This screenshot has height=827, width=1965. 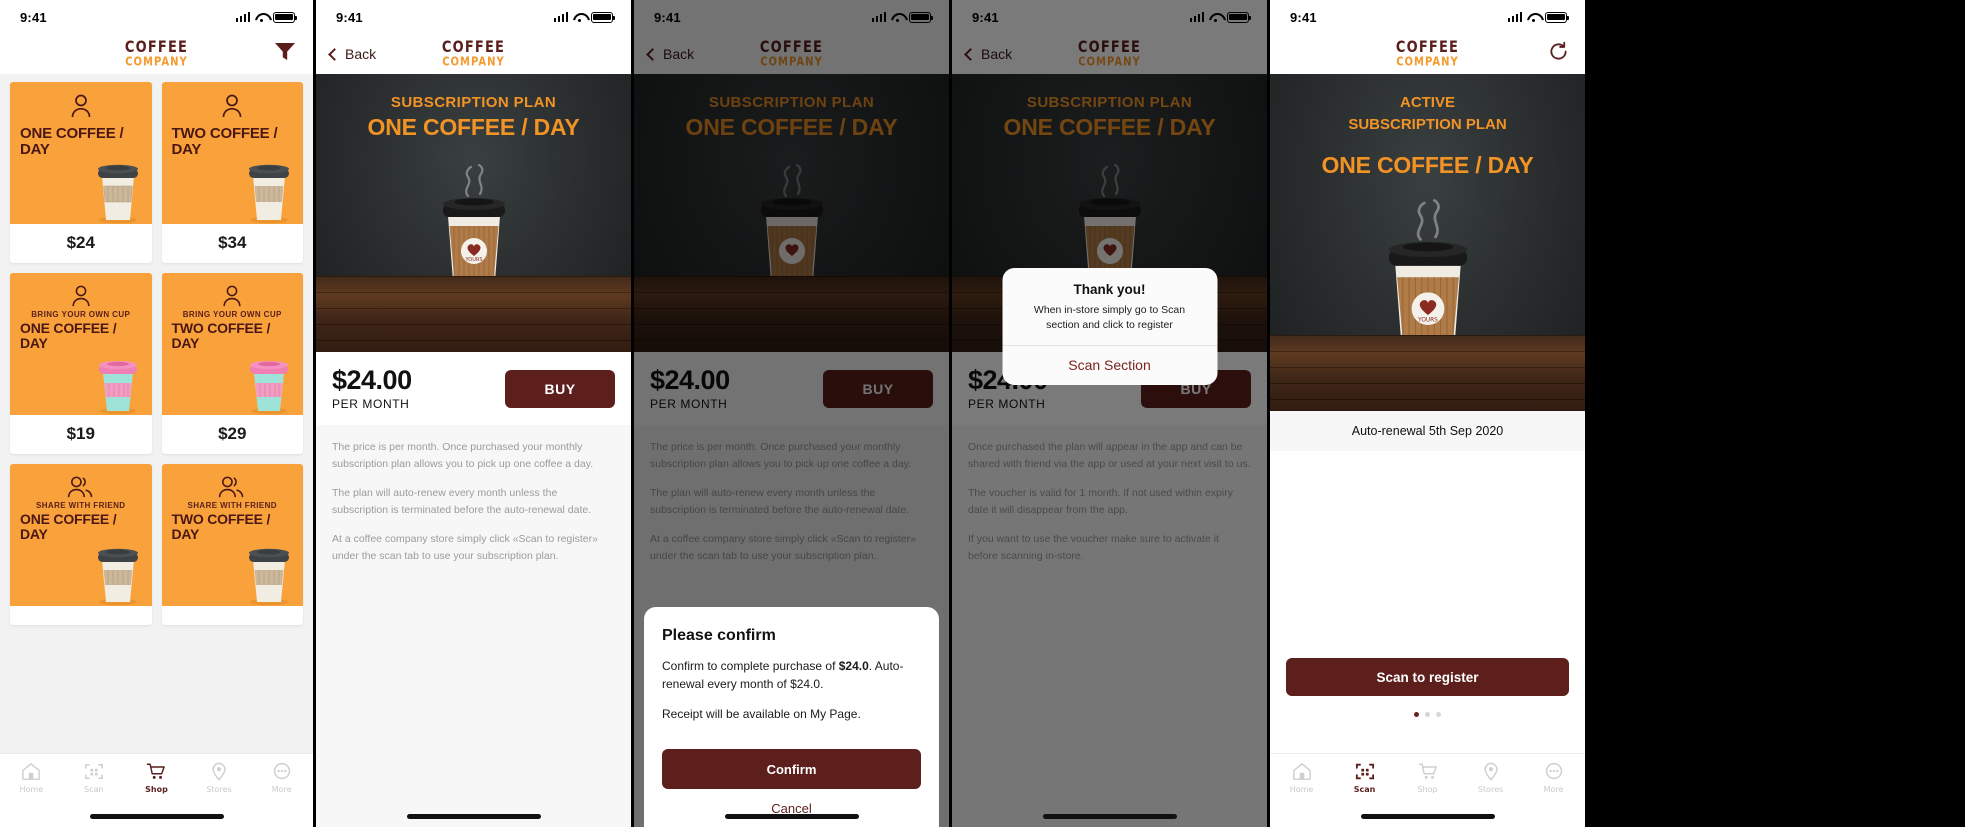 What do you see at coordinates (1109, 289) in the screenshot?
I see `alert-title: Thank you!` at bounding box center [1109, 289].